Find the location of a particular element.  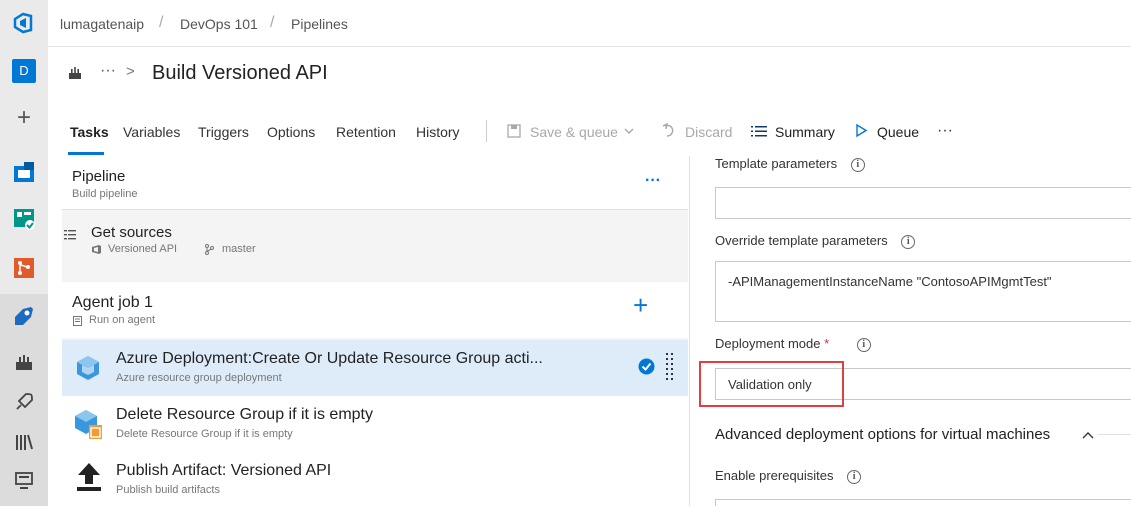

tab-options: Options is located at coordinates (291, 132).